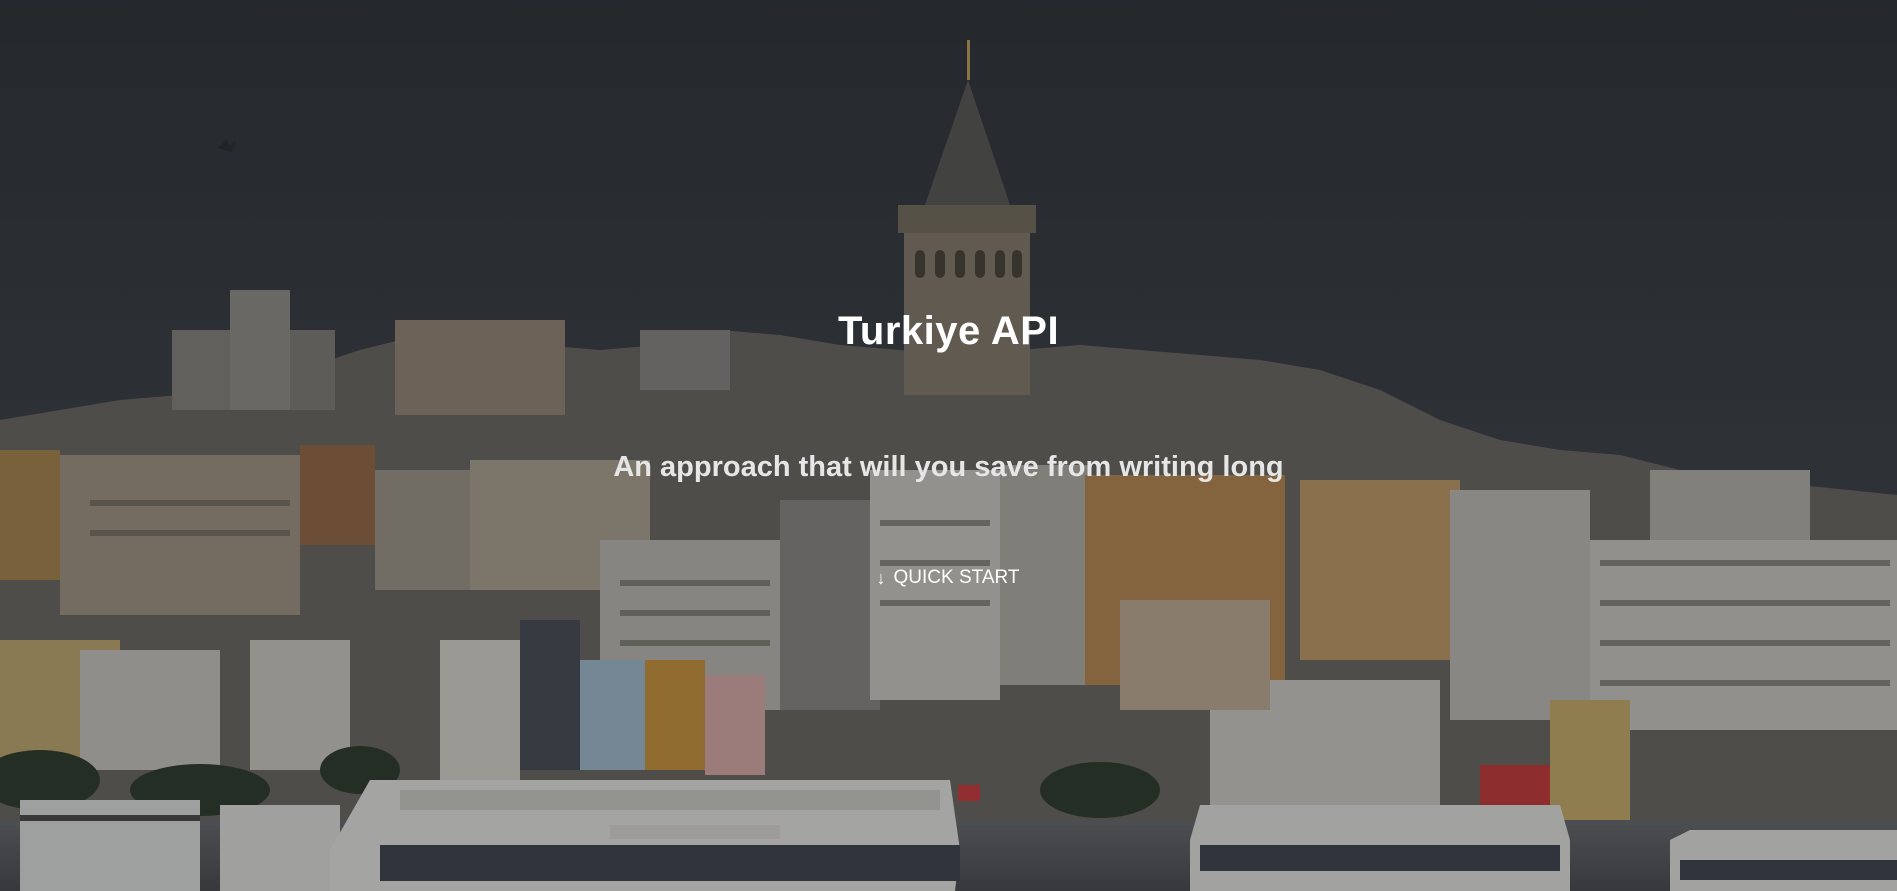 The height and width of the screenshot is (891, 1897). I want to click on quick-start-link: ↓ QUICK START, so click(948, 578).